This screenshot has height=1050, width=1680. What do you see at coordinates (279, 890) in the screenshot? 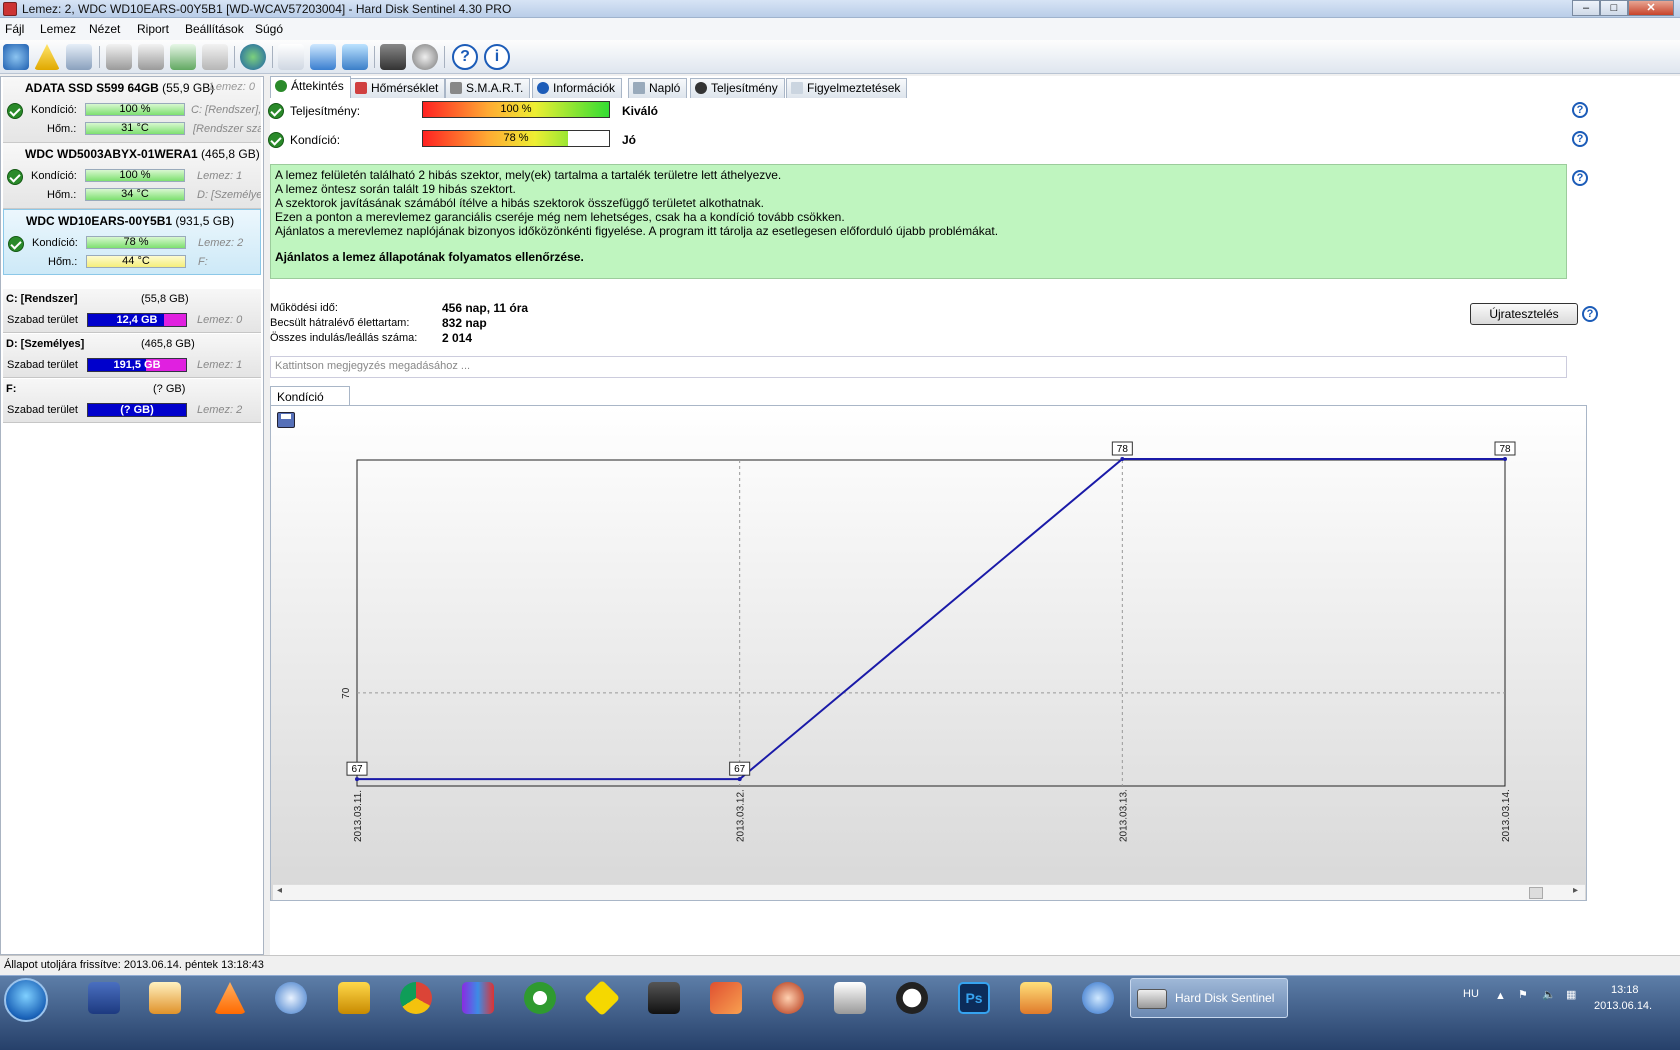
I see `scroll-left-icon: ◂` at bounding box center [279, 890].